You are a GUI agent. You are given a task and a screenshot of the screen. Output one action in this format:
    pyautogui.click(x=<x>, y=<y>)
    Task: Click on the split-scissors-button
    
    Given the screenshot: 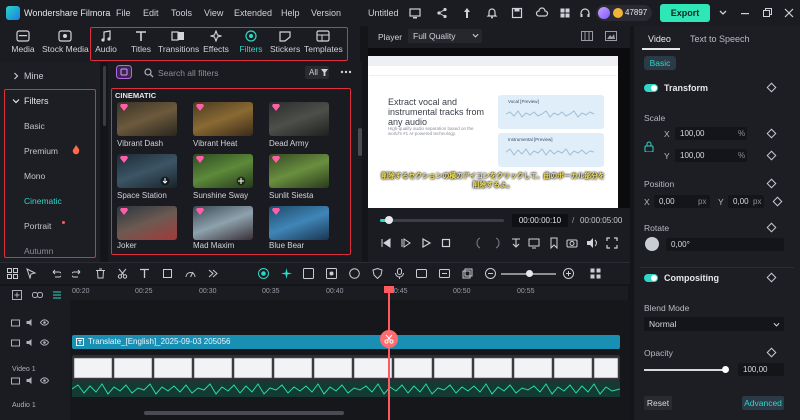 What is the action you would take?
    pyautogui.click(x=389, y=339)
    